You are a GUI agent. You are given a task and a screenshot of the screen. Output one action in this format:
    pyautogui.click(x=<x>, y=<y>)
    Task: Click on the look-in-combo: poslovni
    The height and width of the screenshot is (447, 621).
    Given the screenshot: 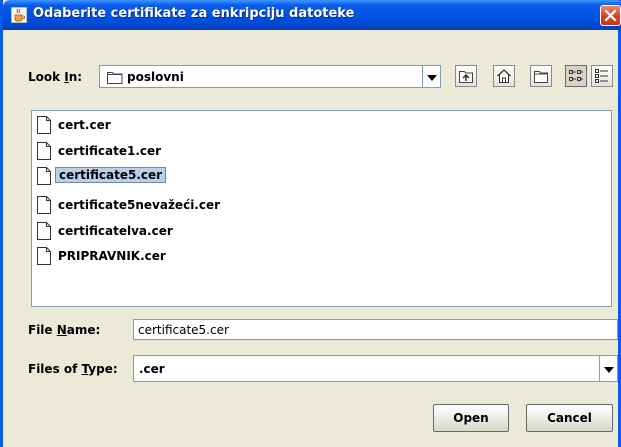 What is the action you would take?
    pyautogui.click(x=270, y=76)
    